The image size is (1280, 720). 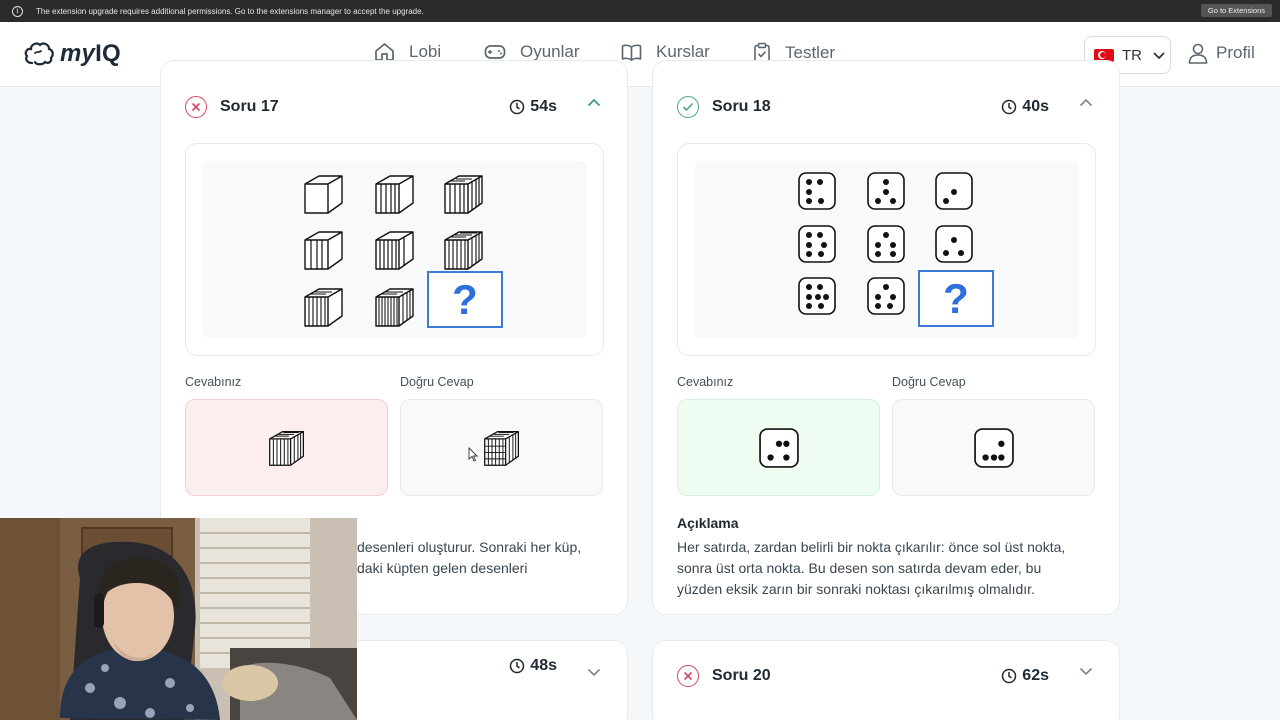 What do you see at coordinates (683, 51) in the screenshot?
I see `nav-label: Kurslar` at bounding box center [683, 51].